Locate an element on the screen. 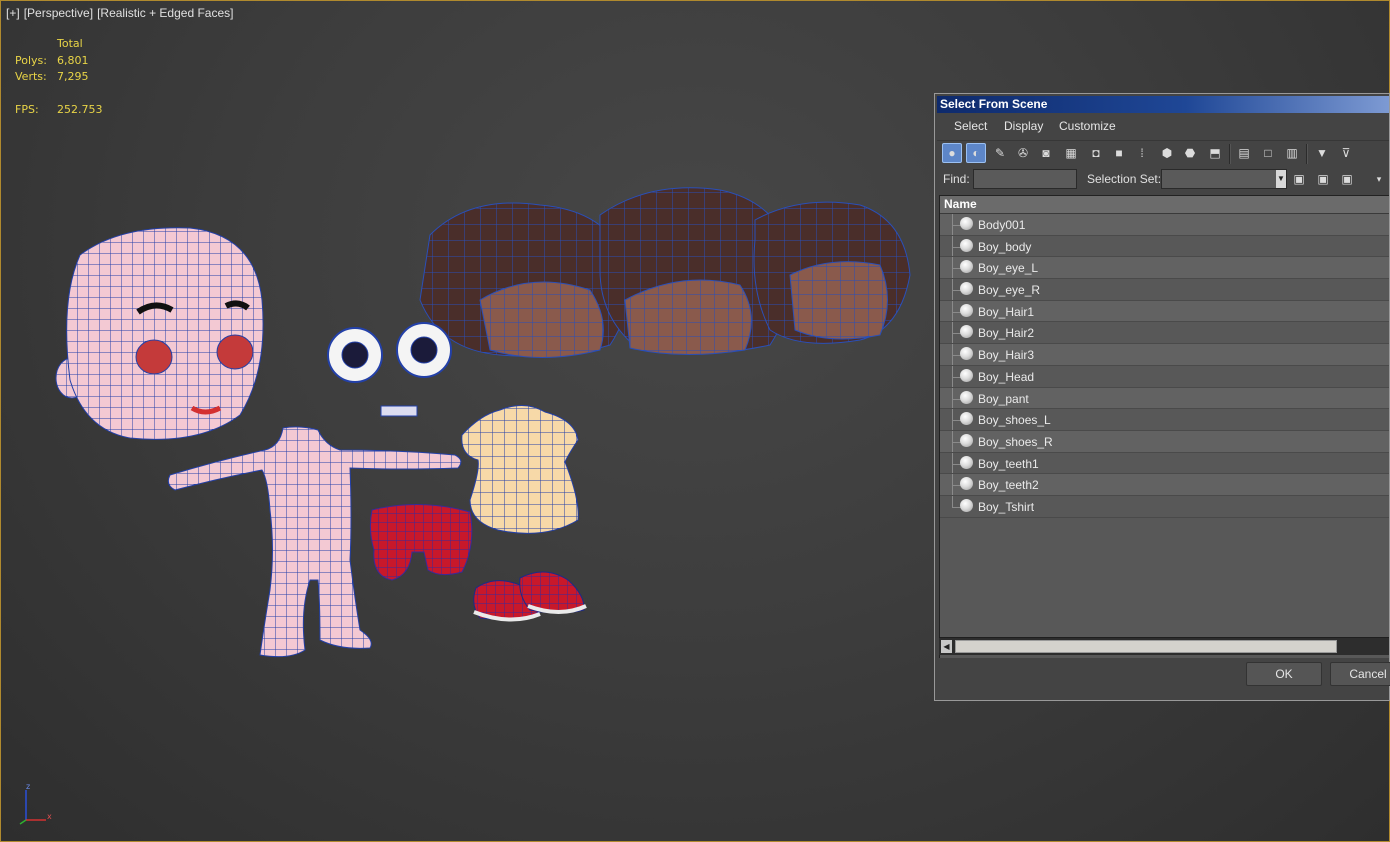  find-label: Find: is located at coordinates (956, 179).